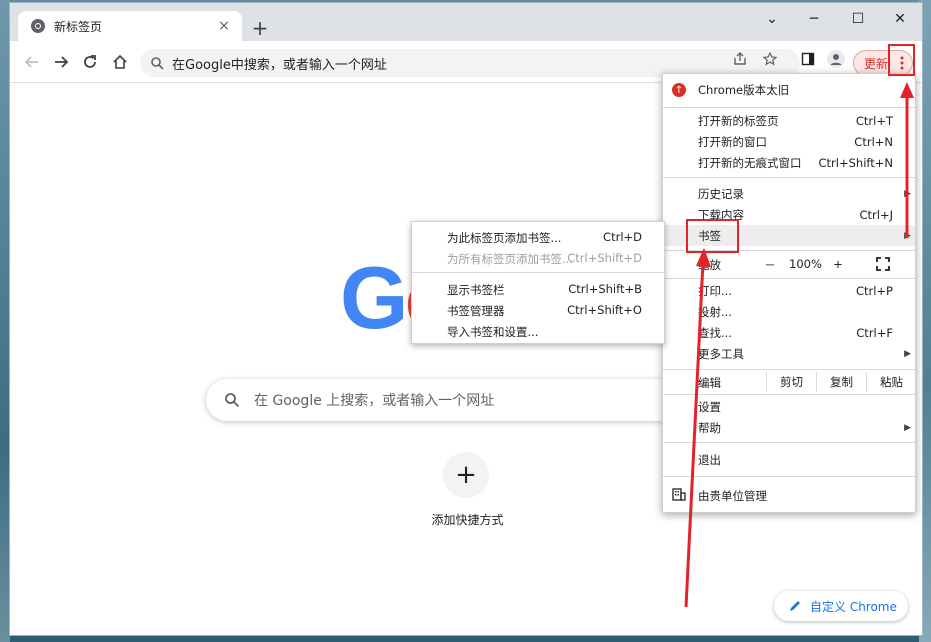 The height and width of the screenshot is (642, 931). I want to click on customize-chrome-button: 自定义 Chrome, so click(841, 606).